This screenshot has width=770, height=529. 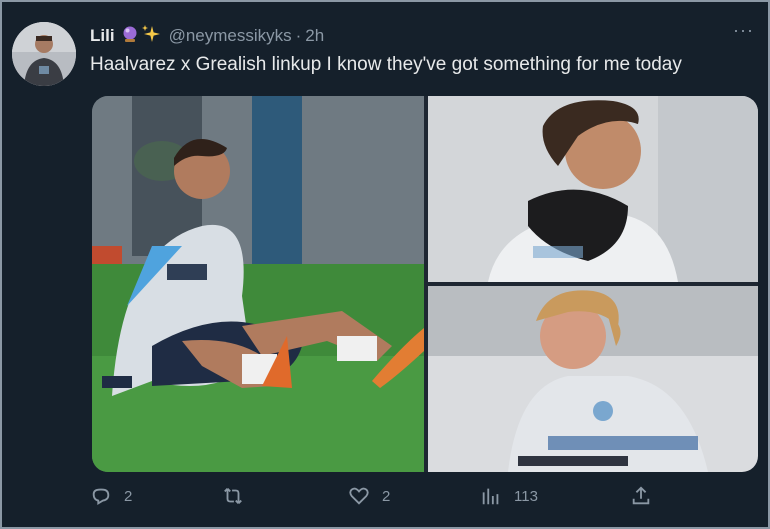 What do you see at coordinates (102, 36) in the screenshot?
I see `display-name: Lili` at bounding box center [102, 36].